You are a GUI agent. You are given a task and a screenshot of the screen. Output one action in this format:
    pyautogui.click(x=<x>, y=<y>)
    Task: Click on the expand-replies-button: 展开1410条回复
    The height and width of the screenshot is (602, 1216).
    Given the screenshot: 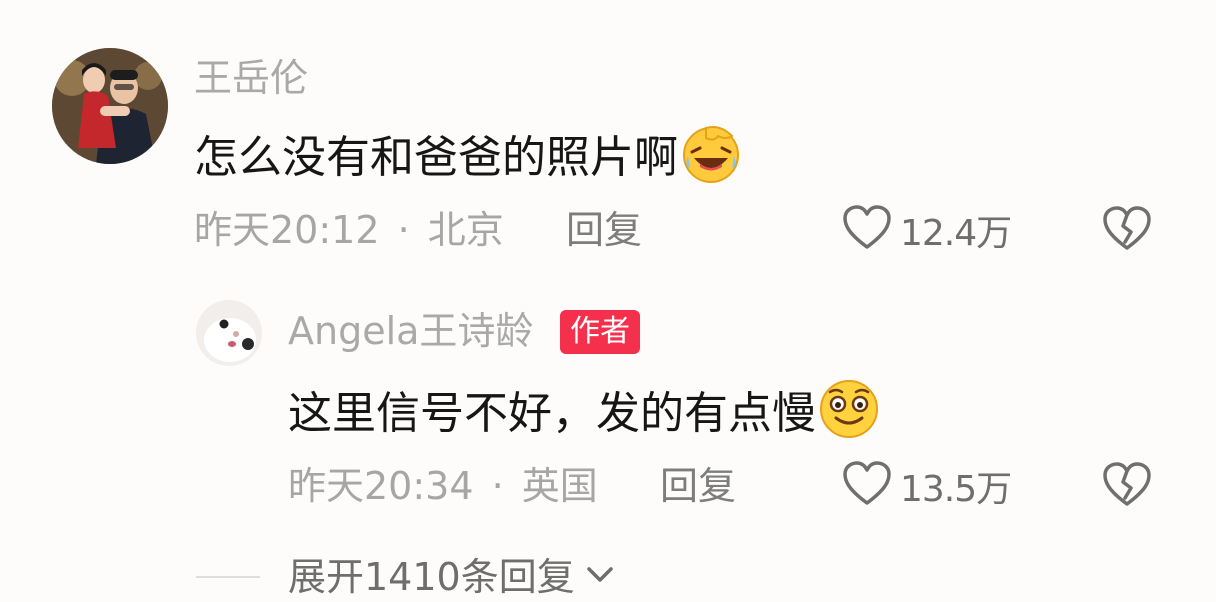 What is the action you would take?
    pyautogui.click(x=451, y=577)
    